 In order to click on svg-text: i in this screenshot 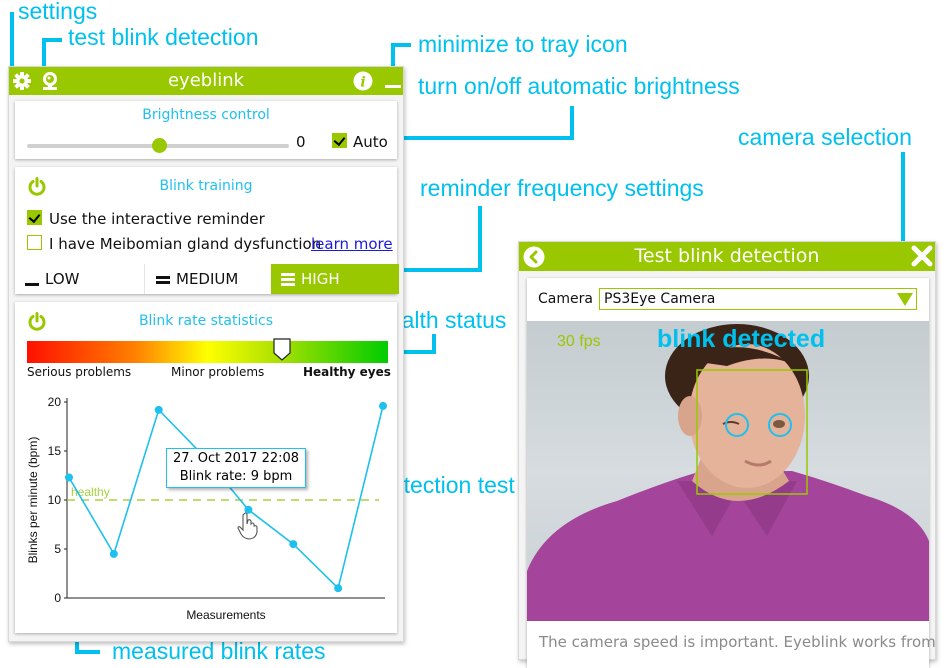, I will do `click(362, 83)`.